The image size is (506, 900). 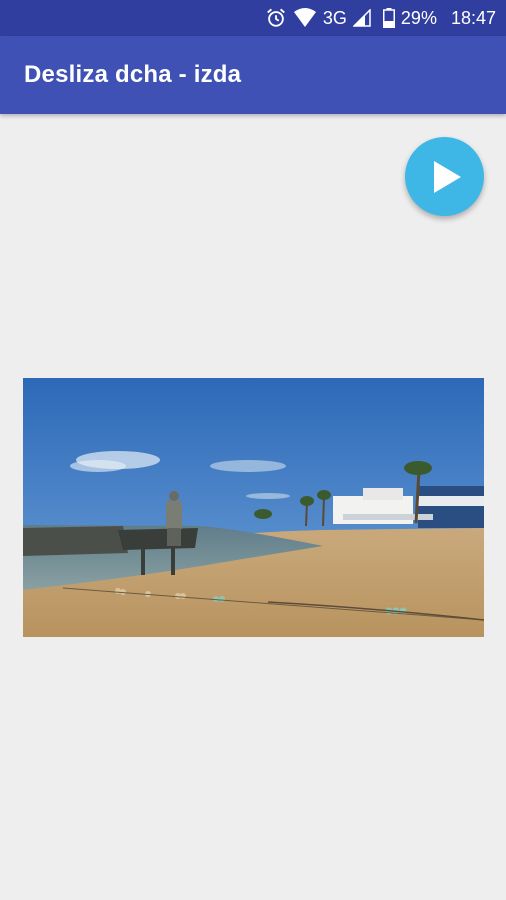 I want to click on battery-icon, so click(x=388, y=18).